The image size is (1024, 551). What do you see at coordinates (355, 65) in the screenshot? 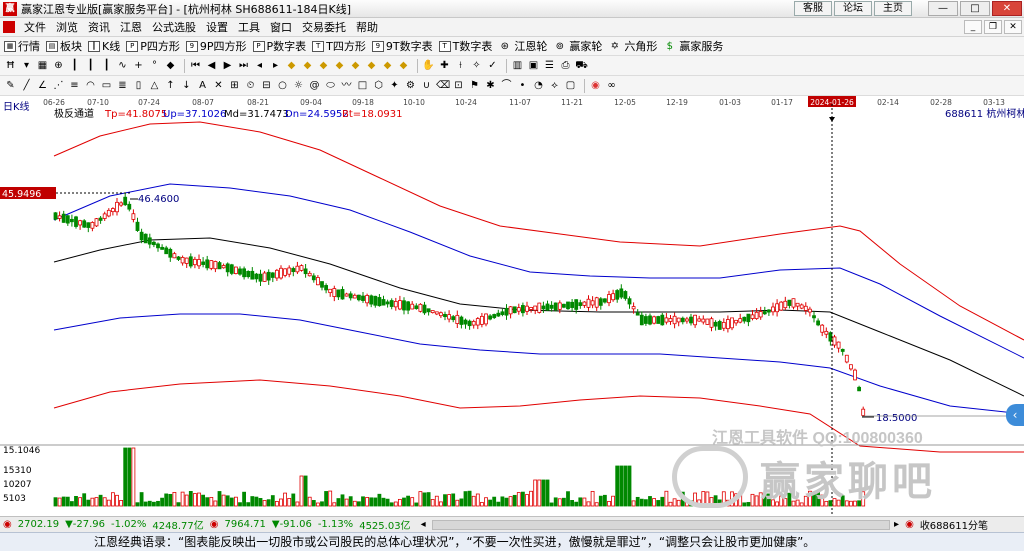
I see `diamond6-icon: ◆` at bounding box center [355, 65].